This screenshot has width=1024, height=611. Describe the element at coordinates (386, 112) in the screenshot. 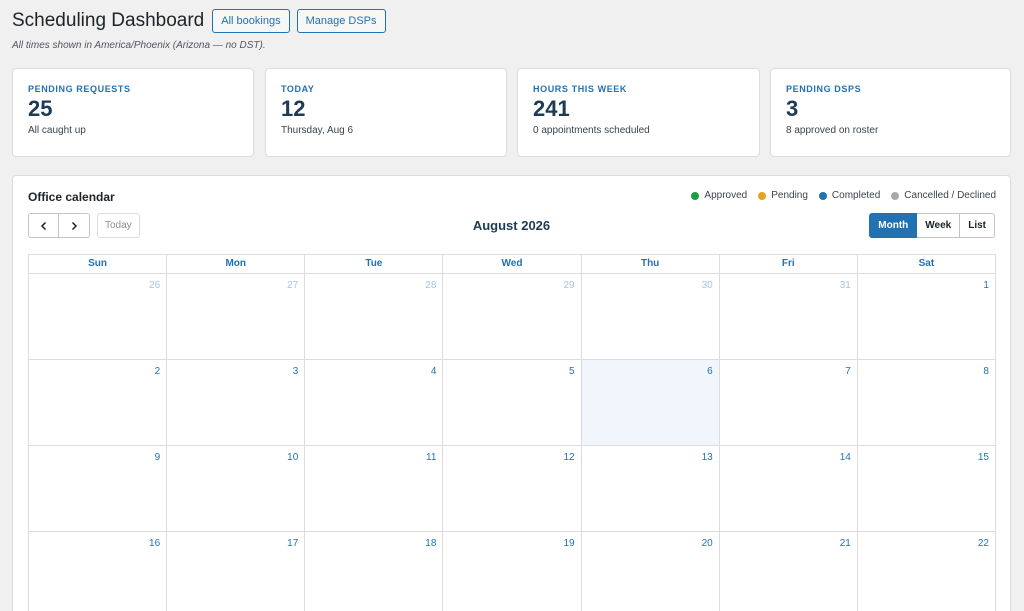

I see `stat-card-today: TODAY 12 Thursday, Aug 6` at that location.